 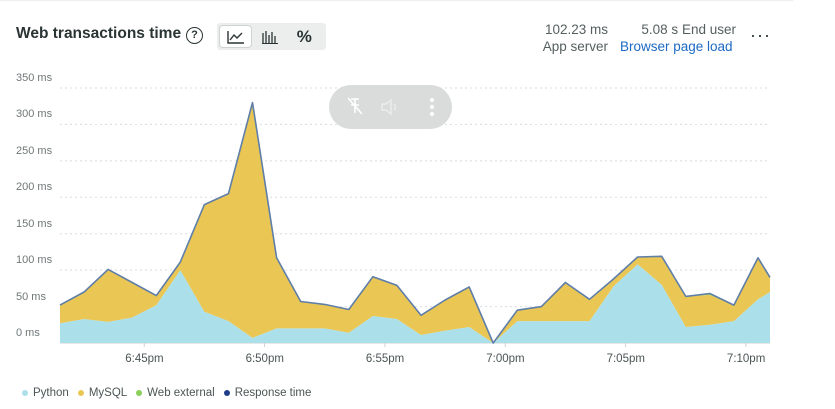 What do you see at coordinates (625, 359) in the screenshot?
I see `x-tick-label: 7:05pm` at bounding box center [625, 359].